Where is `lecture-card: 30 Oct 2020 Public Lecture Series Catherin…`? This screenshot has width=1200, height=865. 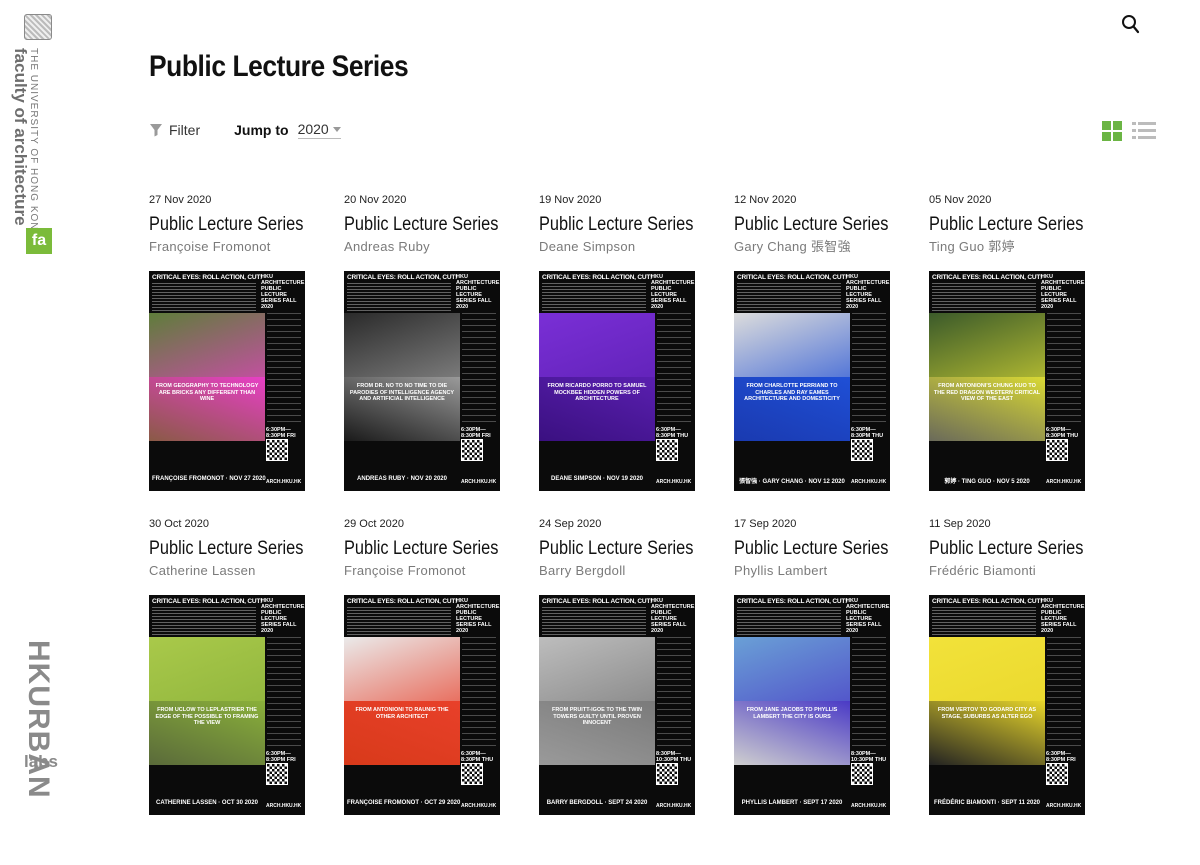 lecture-card: 30 Oct 2020 Public Lecture Series Catherin… is located at coordinates (229, 666).